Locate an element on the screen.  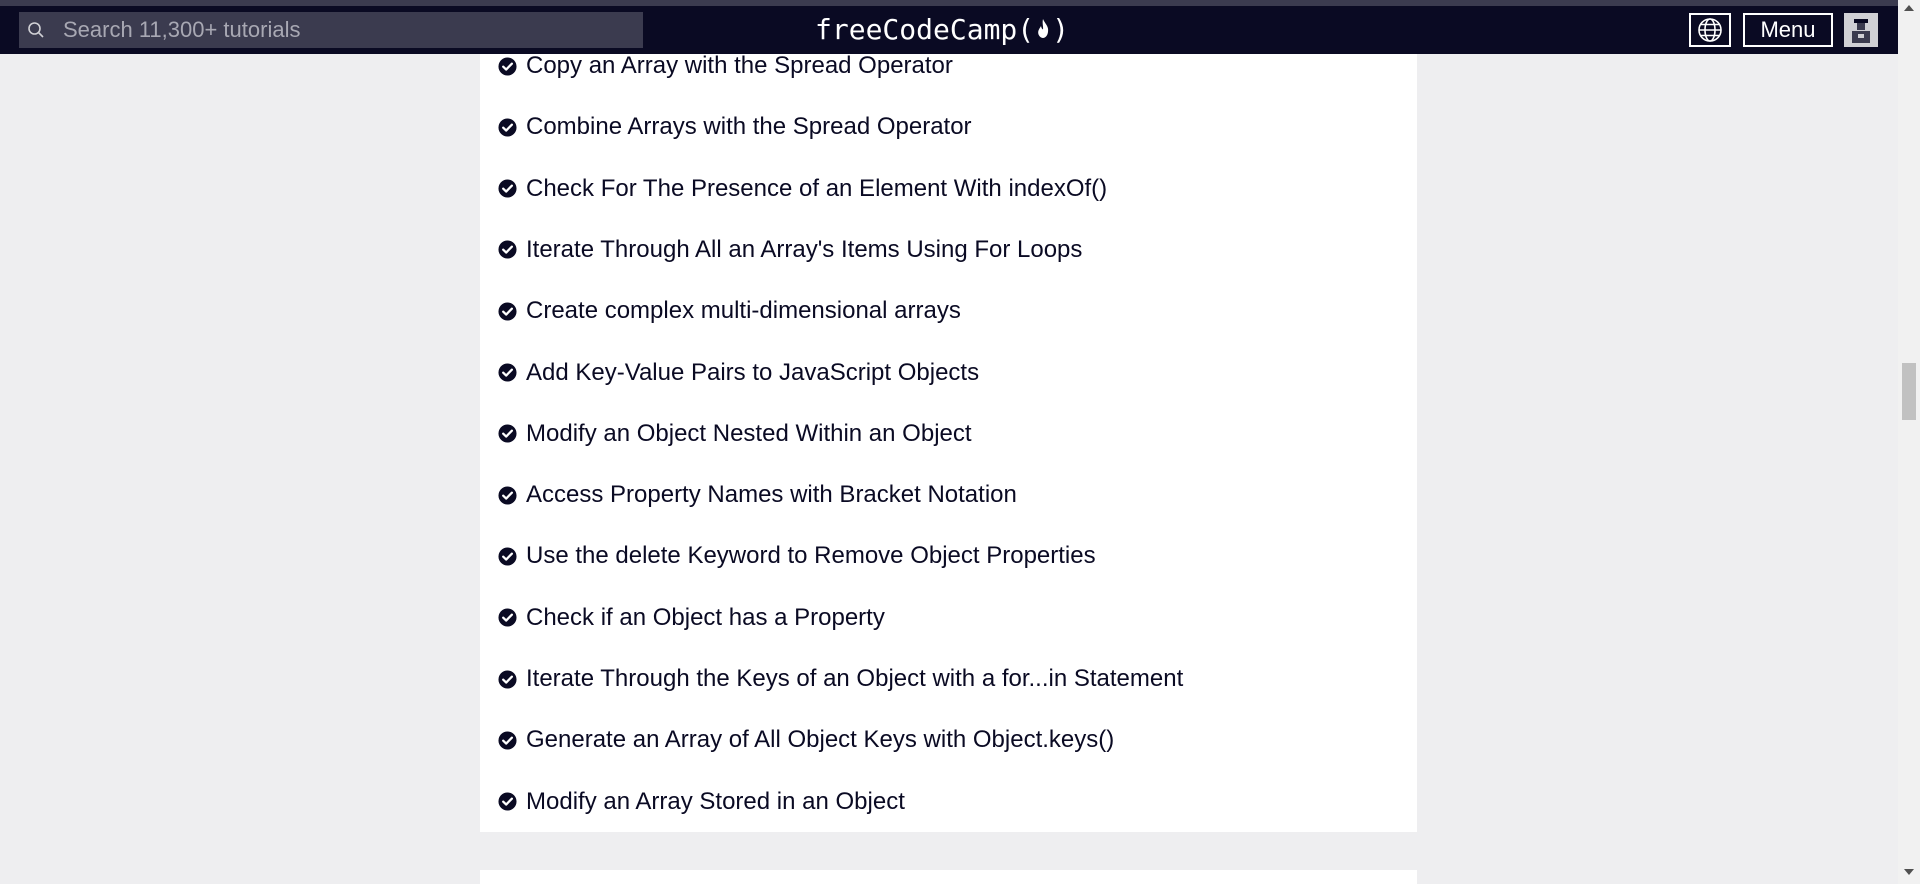
lesson-item: Combine Arrays with the Spread Operator is located at coordinates (735, 127).